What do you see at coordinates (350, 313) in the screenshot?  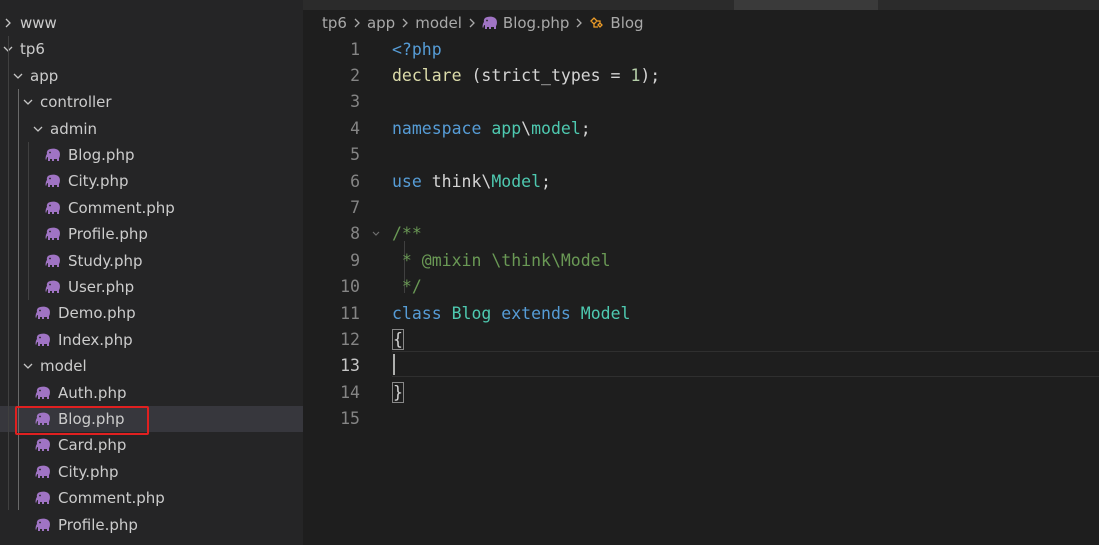 I see `line-number: 11` at bounding box center [350, 313].